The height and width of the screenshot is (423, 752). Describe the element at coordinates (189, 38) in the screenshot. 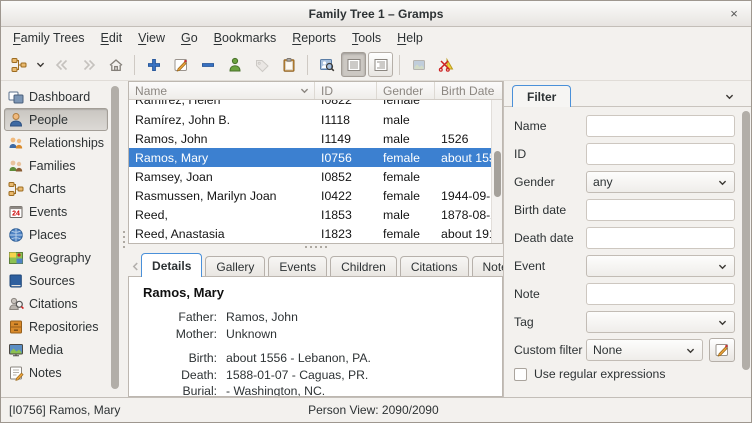

I see `menu-go: Go` at that location.